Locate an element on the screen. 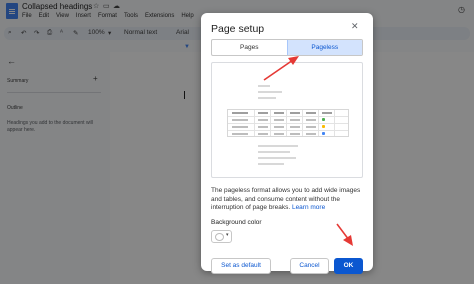 Image resolution: width=474 pixels, height=284 pixels. ok-button: OK is located at coordinates (348, 266).